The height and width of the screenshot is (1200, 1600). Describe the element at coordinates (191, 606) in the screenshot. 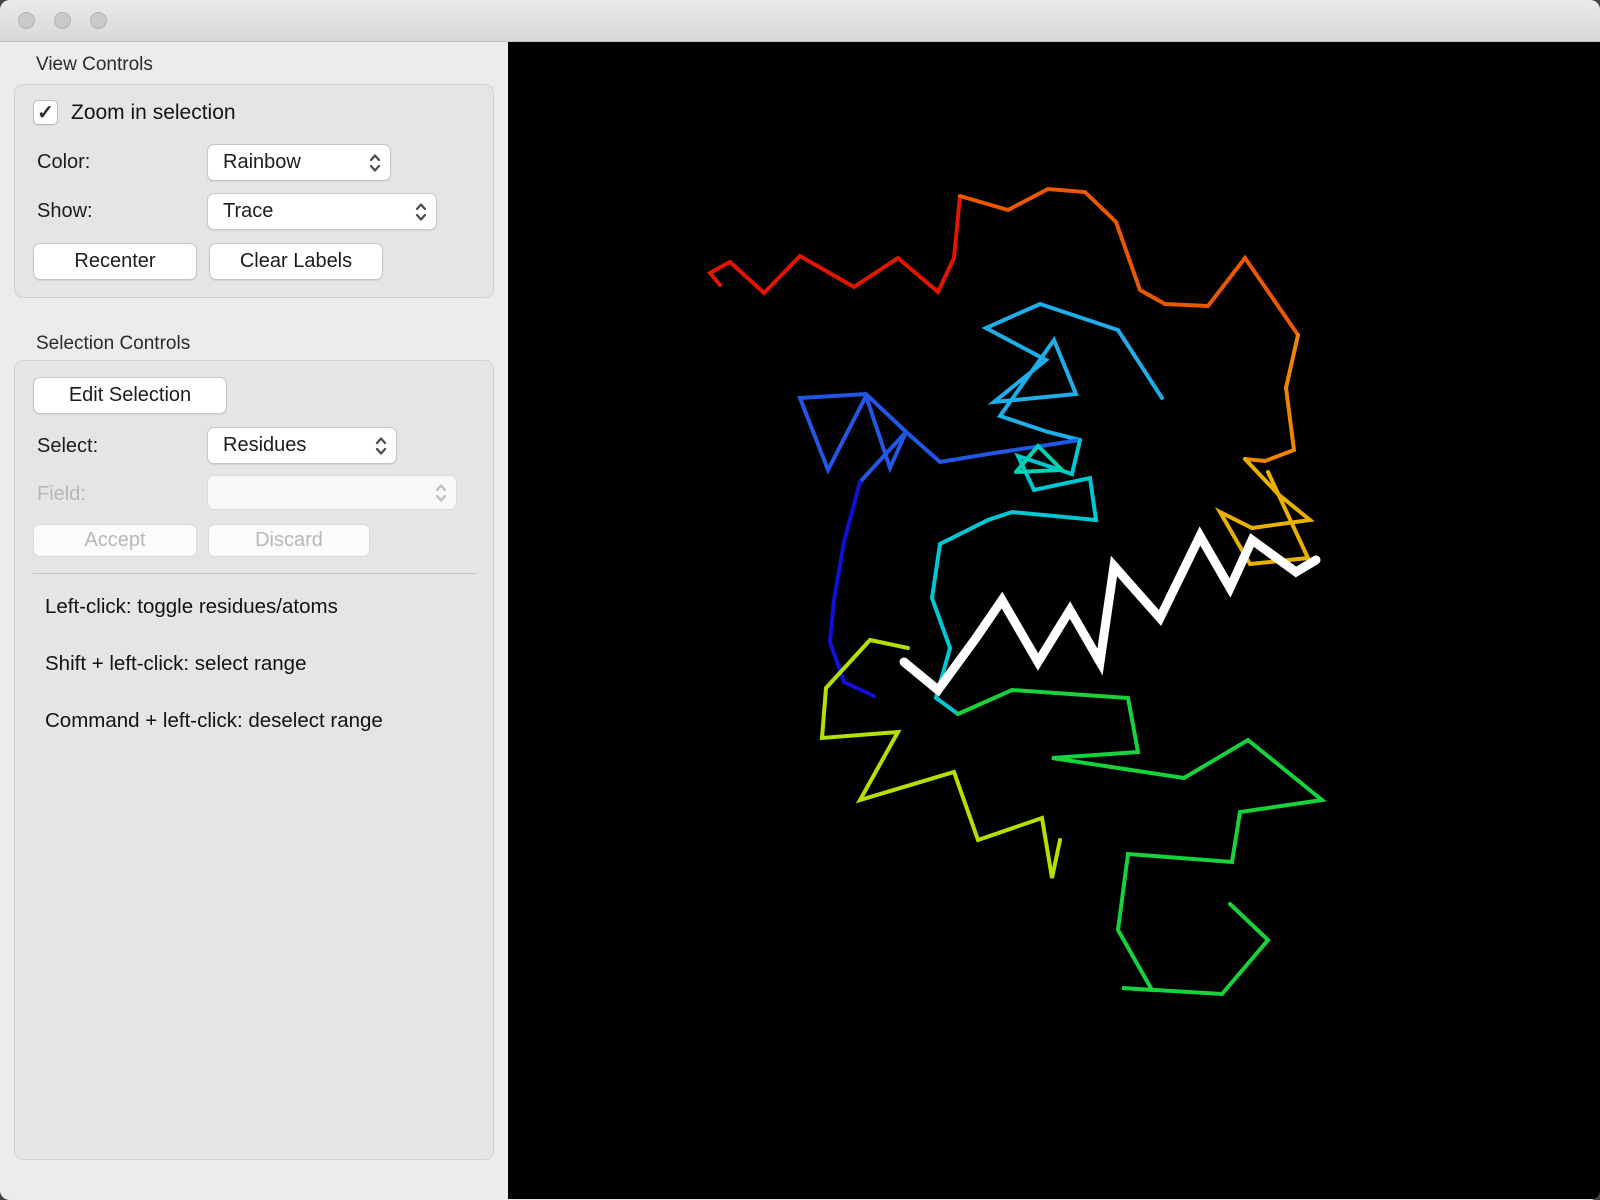

I see `help-line-left-click: Left-click: toggle residues/atoms` at that location.